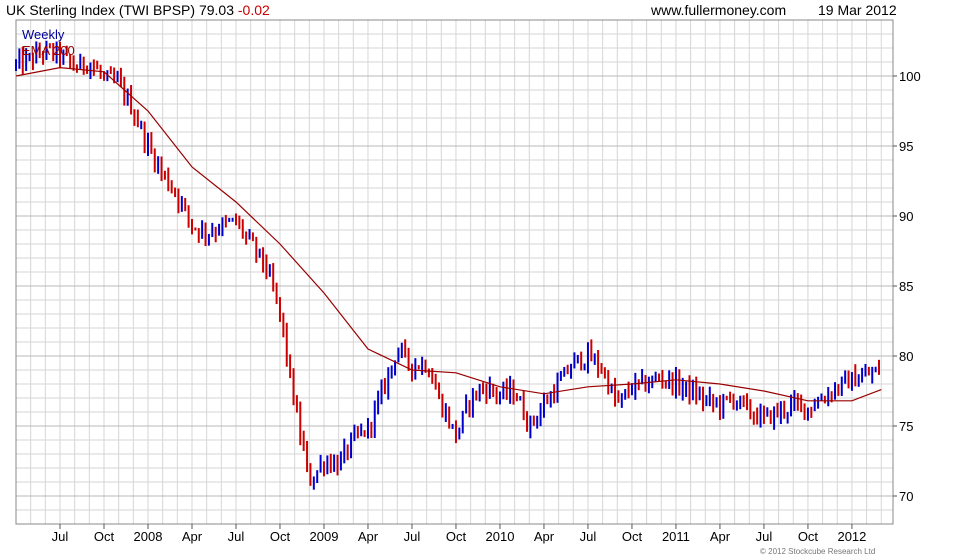 The width and height of the screenshot is (980, 560). What do you see at coordinates (48, 50) in the screenshot?
I see `legend-ema: EMA 200` at bounding box center [48, 50].